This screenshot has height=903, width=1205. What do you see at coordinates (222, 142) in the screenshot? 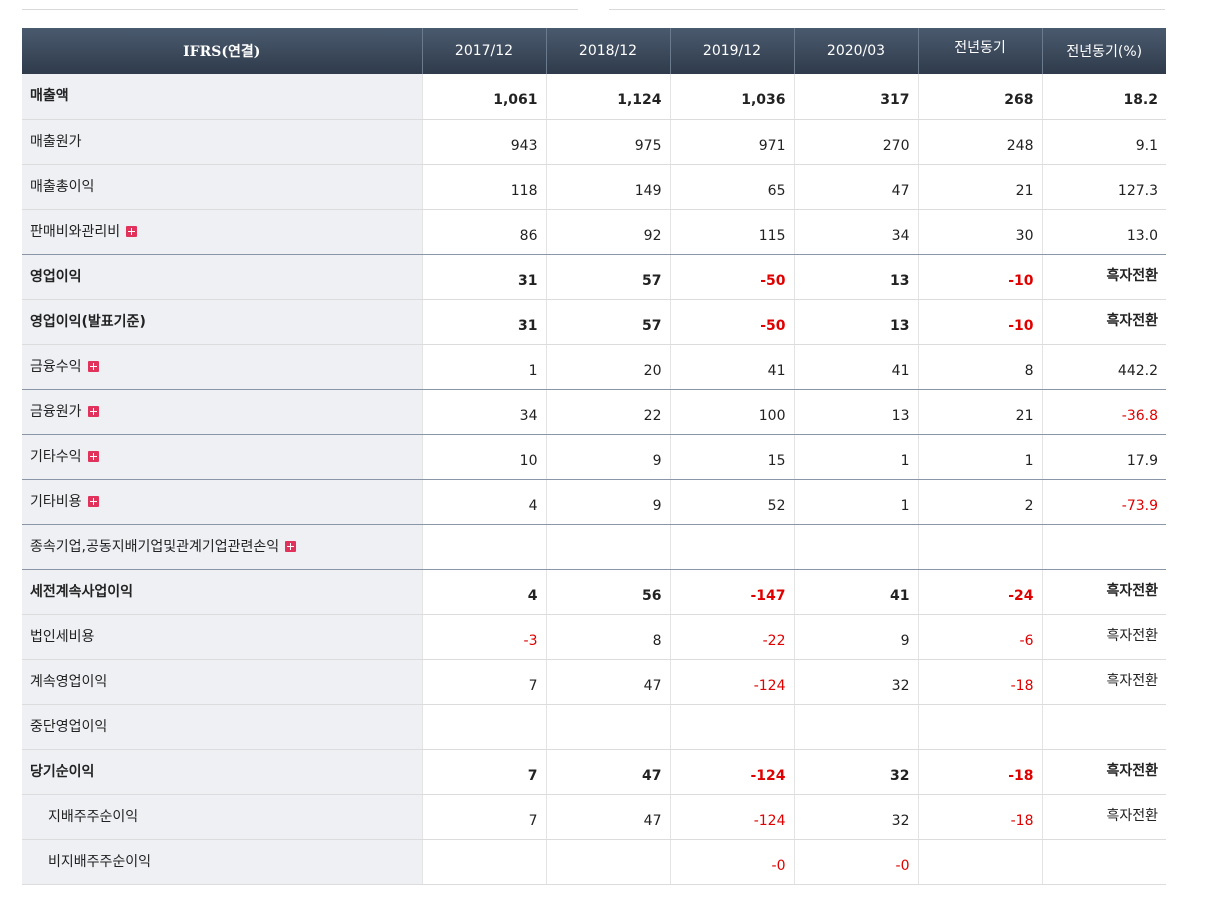
I see `row-label-cell: 매출원가` at bounding box center [222, 142].